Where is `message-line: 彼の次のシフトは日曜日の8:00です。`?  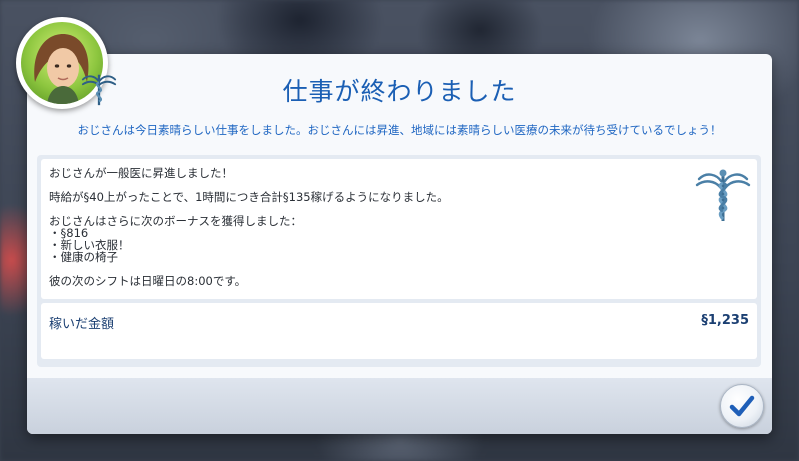 message-line: 彼の次のシフトは日曜日の8:00です。 is located at coordinates (148, 281).